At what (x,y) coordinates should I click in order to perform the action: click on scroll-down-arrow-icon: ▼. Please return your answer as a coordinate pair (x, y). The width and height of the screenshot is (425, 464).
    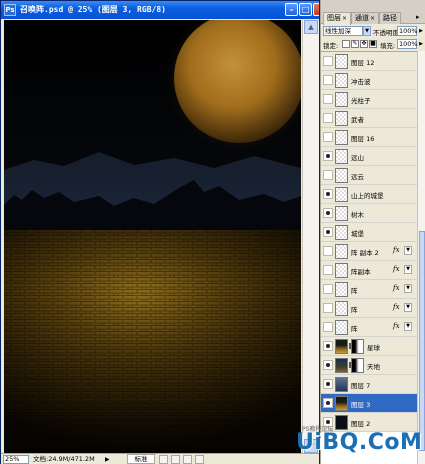
    Looking at the image, I should click on (311, 446).